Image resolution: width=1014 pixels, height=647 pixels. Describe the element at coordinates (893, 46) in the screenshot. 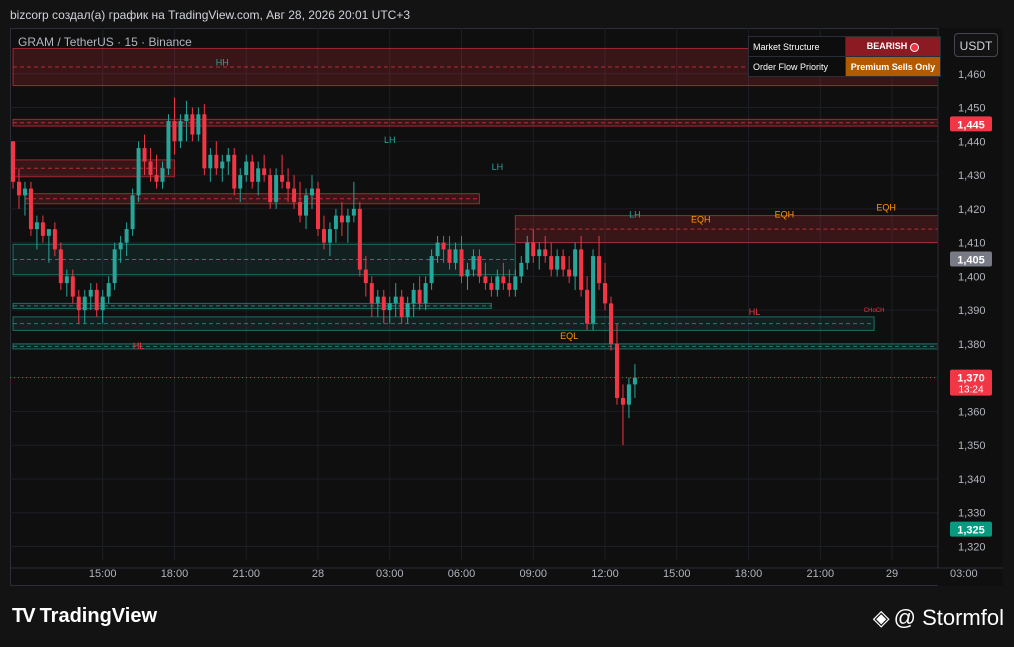

I see `market-structure-value: BEARISH` at that location.